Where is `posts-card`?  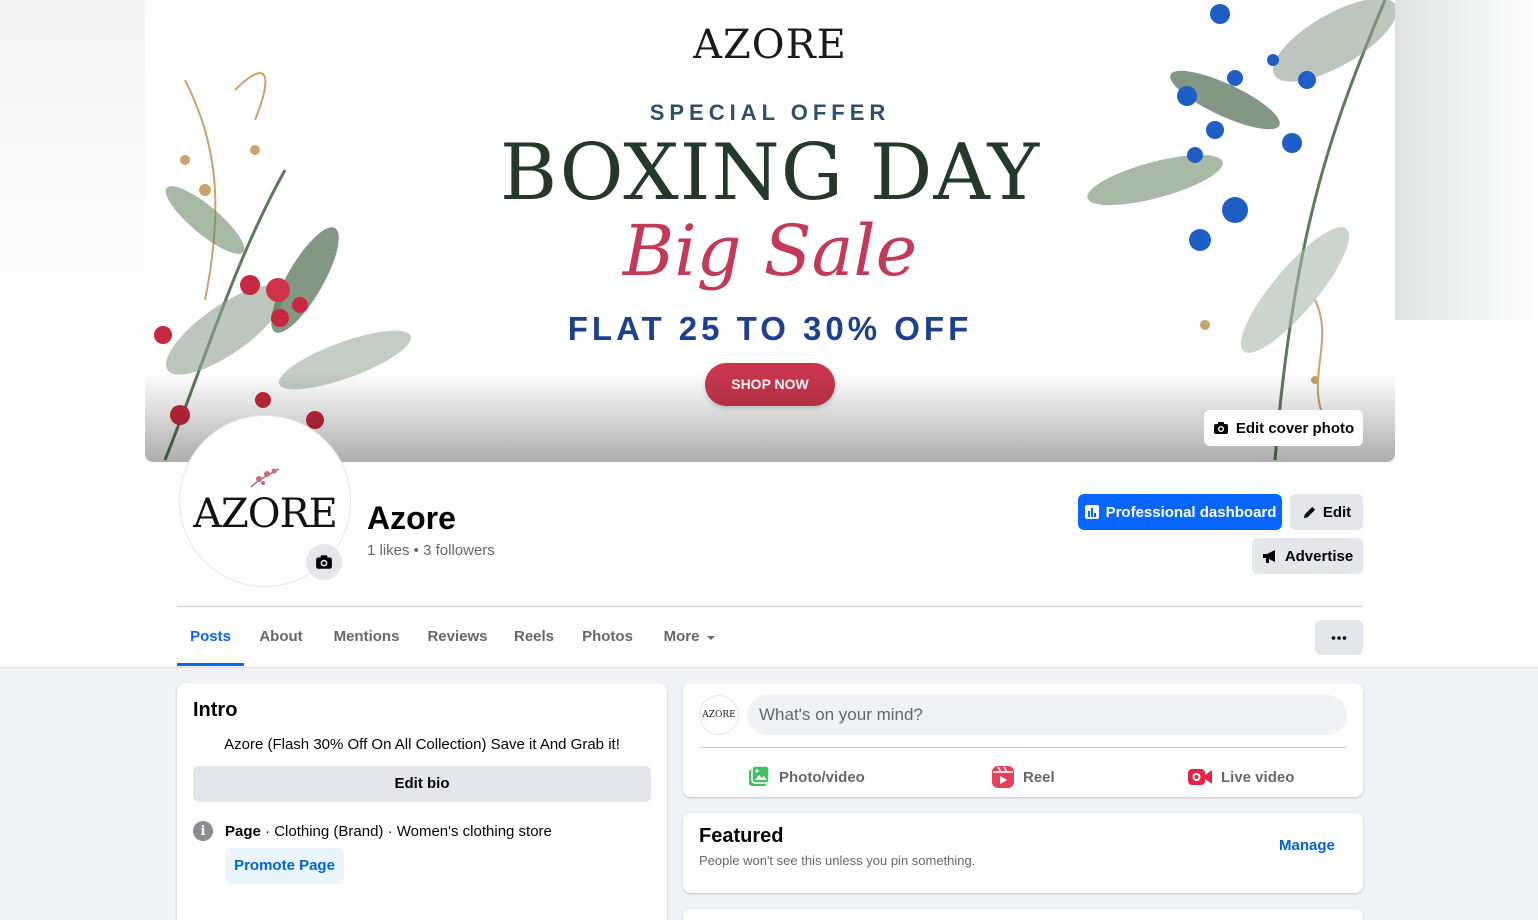 posts-card is located at coordinates (1023, 914).